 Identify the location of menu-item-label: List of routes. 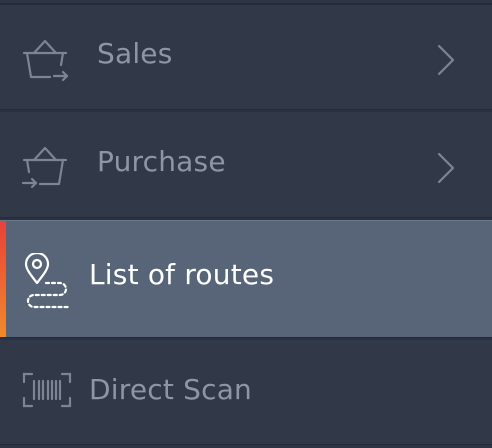
(182, 274).